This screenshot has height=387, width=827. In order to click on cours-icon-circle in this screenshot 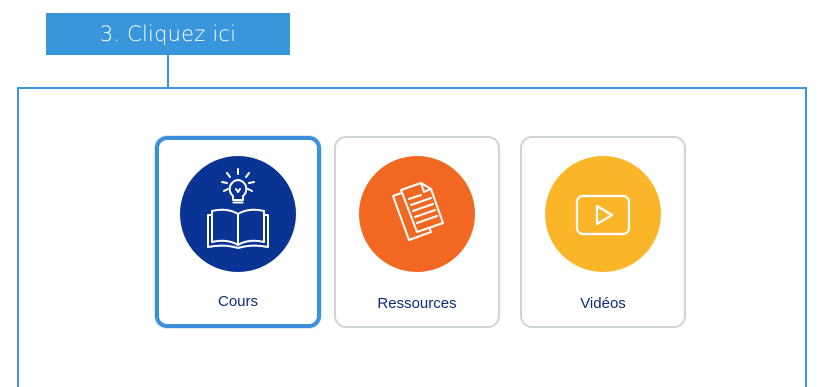, I will do `click(238, 214)`.